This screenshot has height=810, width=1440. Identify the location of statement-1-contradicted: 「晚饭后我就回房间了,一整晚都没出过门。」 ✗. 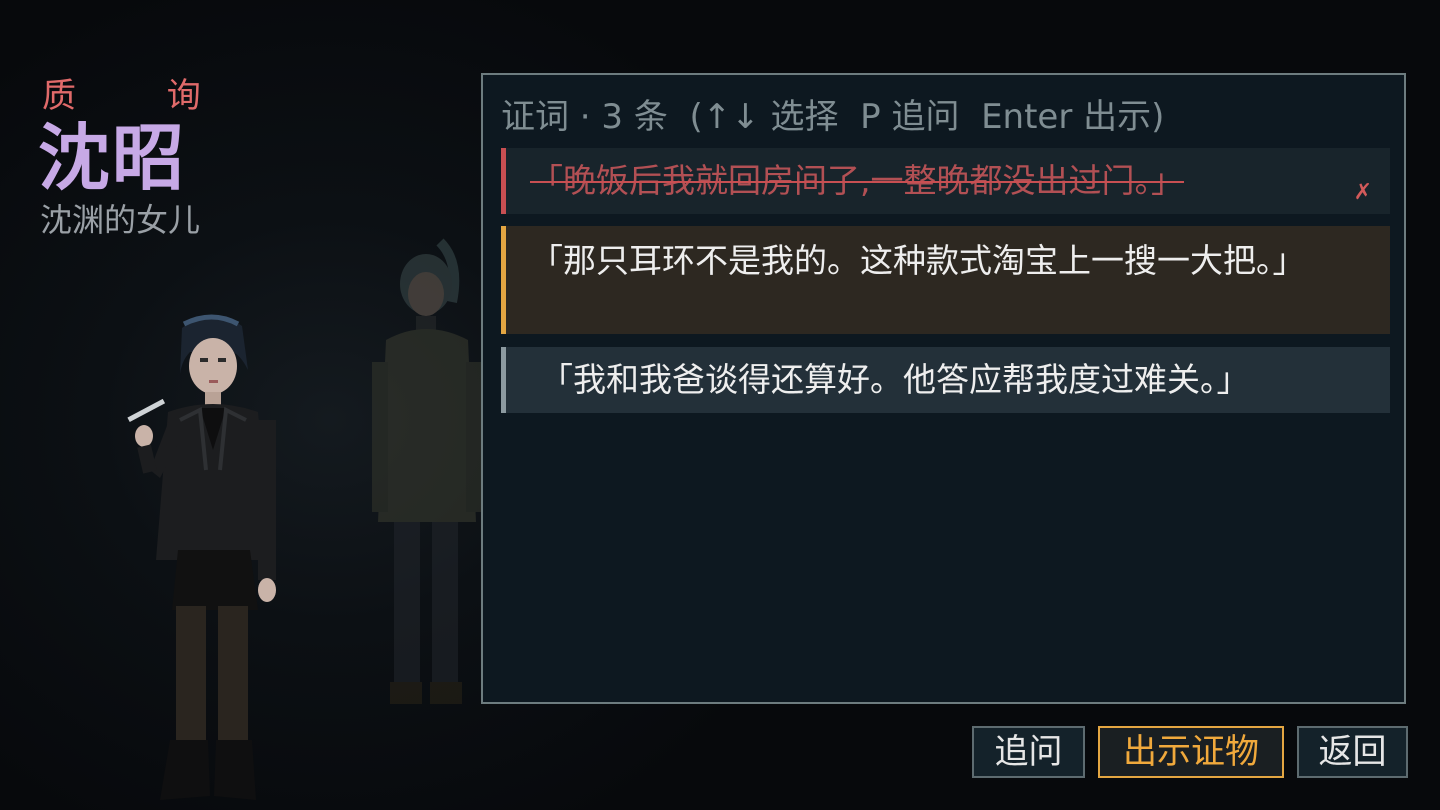
(945, 181).